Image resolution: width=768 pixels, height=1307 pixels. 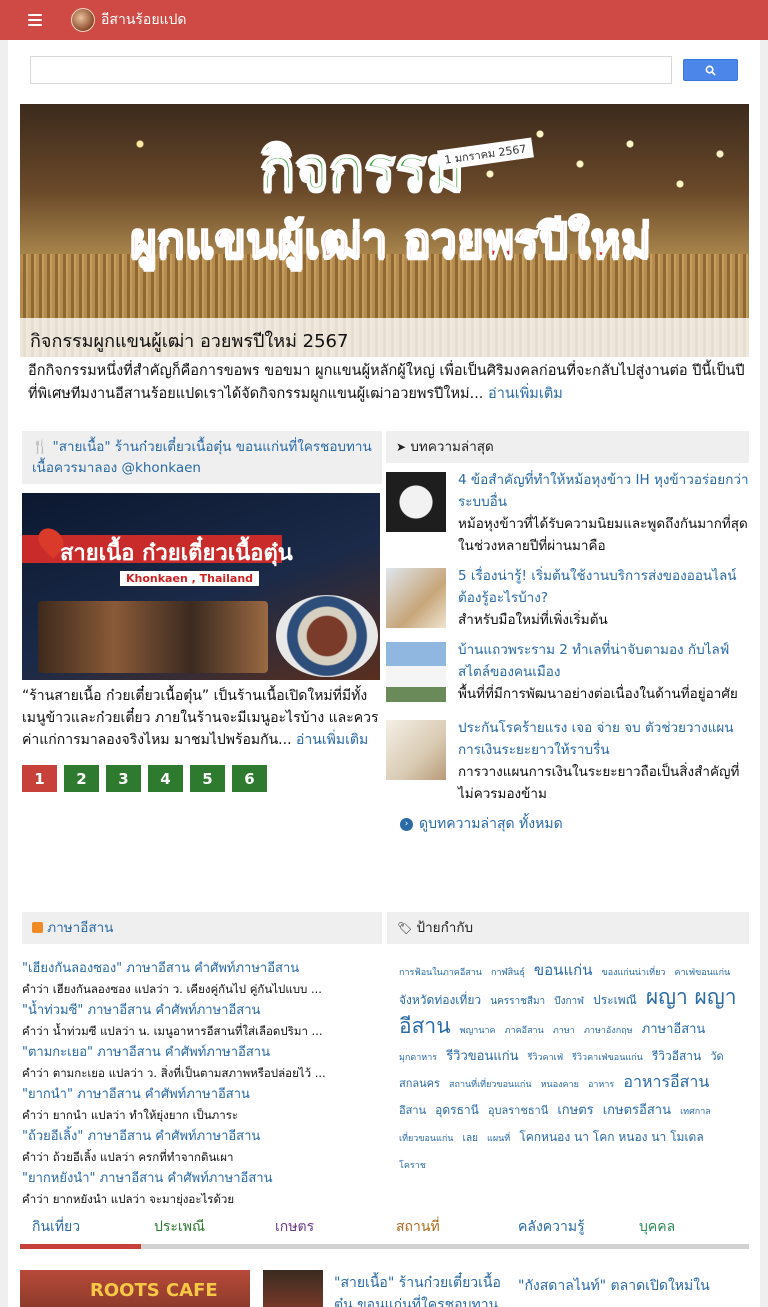 I want to click on page-button-3: 3, so click(x=123, y=778).